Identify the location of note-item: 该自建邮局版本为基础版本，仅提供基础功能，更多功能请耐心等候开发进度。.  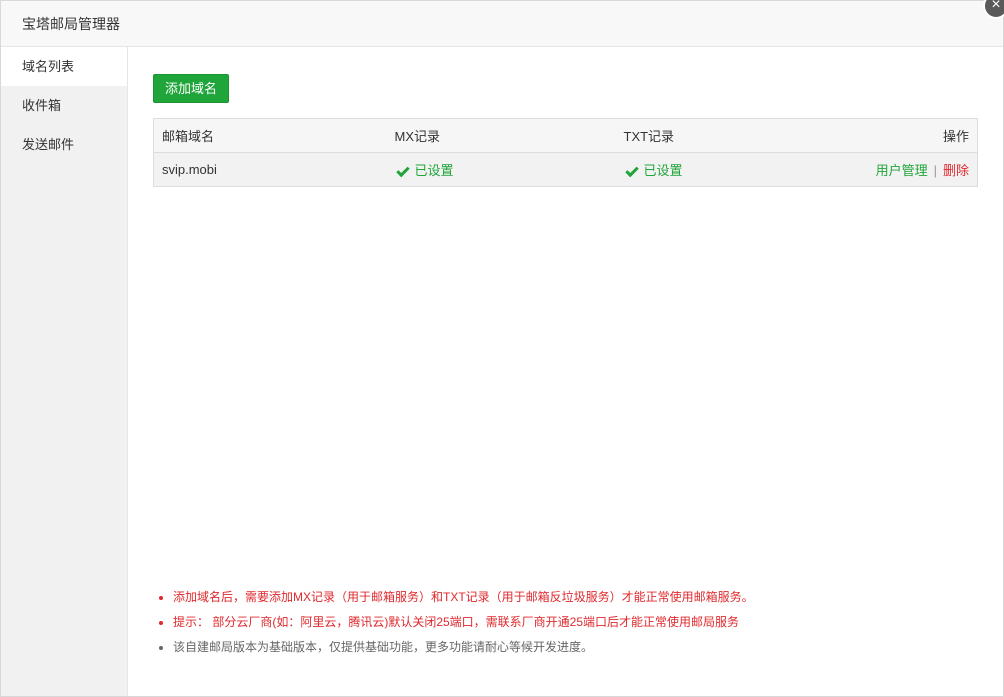
(463, 647).